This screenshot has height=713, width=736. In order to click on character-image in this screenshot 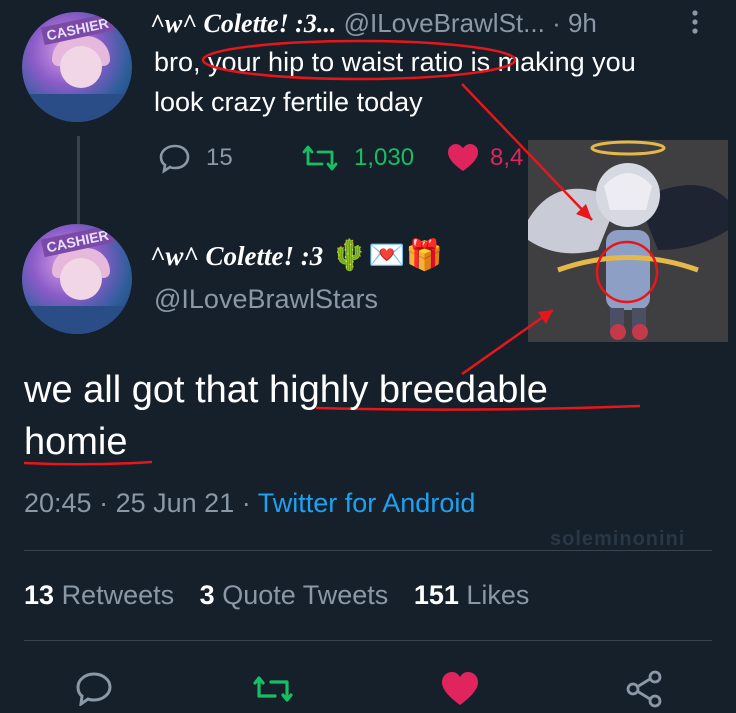, I will do `click(628, 241)`.